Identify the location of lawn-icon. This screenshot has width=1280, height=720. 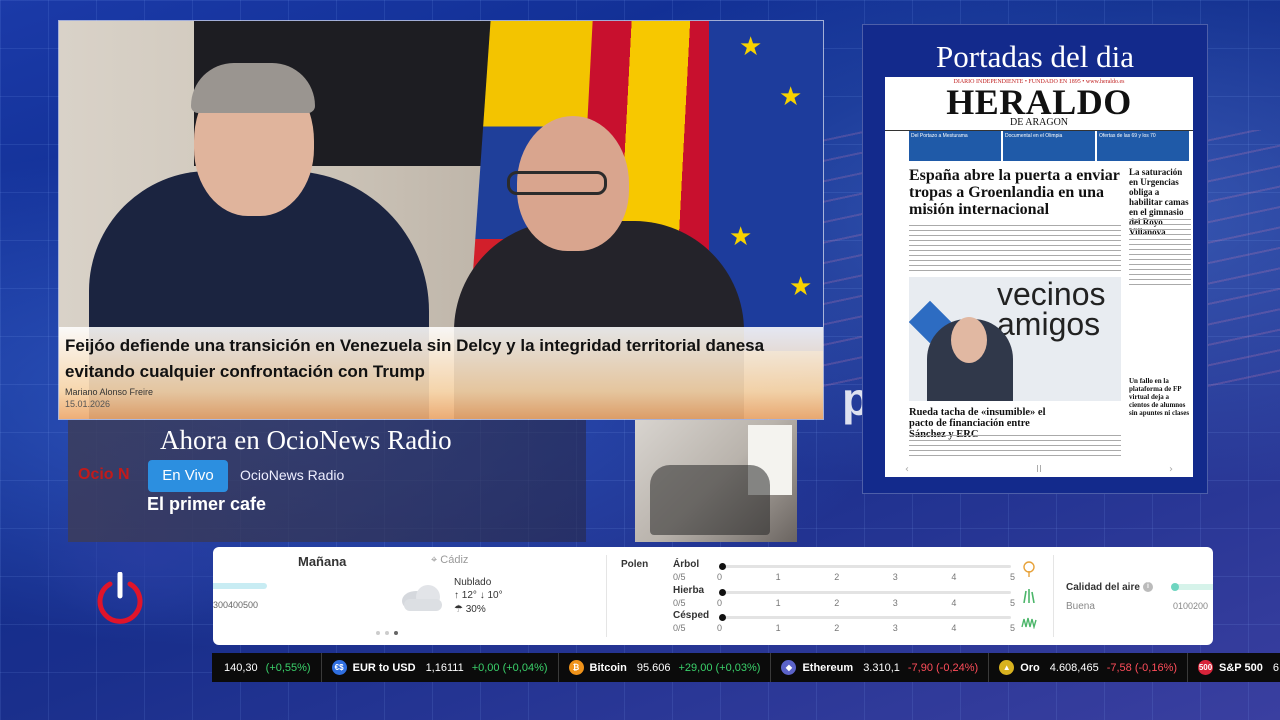
(1029, 623).